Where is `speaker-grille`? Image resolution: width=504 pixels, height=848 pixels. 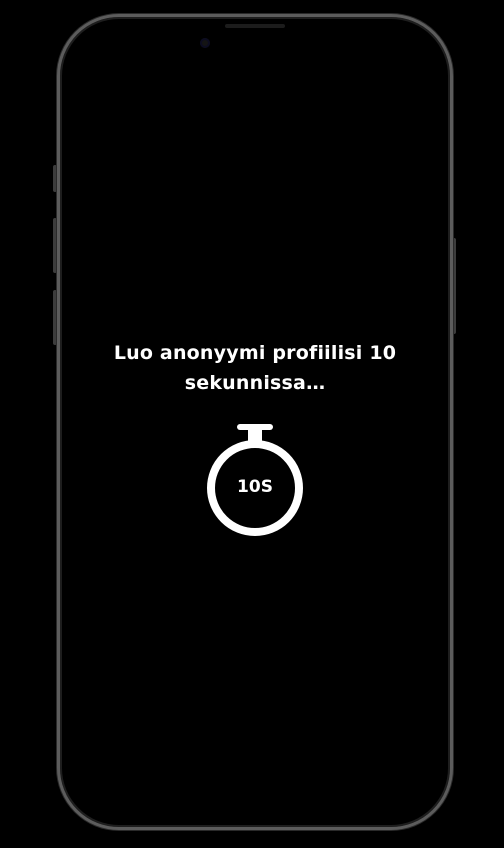 speaker-grille is located at coordinates (255, 26).